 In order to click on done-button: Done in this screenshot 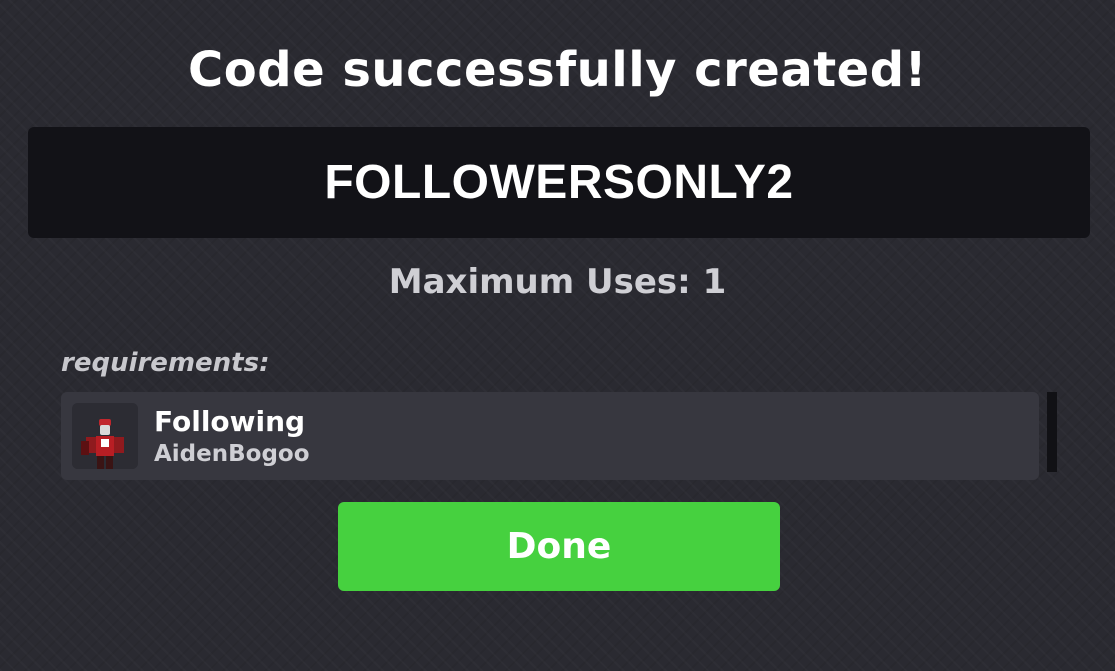, I will do `click(559, 546)`.